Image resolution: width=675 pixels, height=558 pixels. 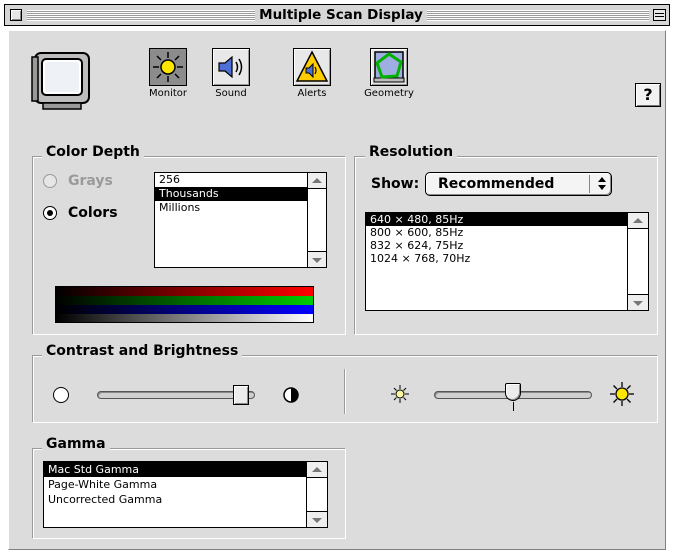 I want to click on brightness-slider-thumb, so click(x=513, y=392).